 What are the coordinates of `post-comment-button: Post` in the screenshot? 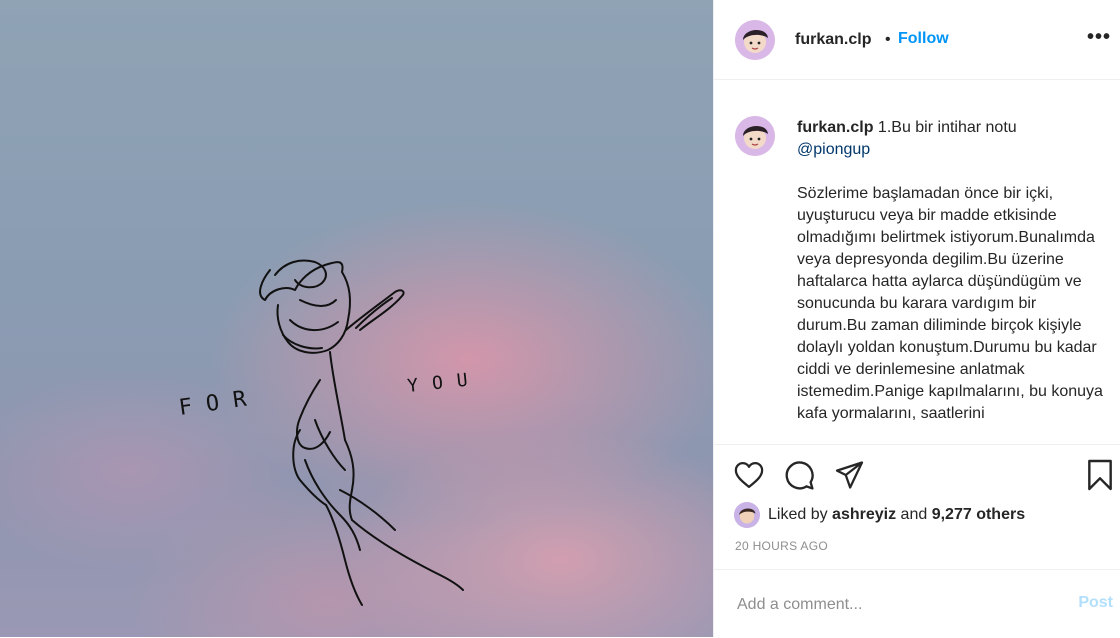 It's located at (1095, 603).